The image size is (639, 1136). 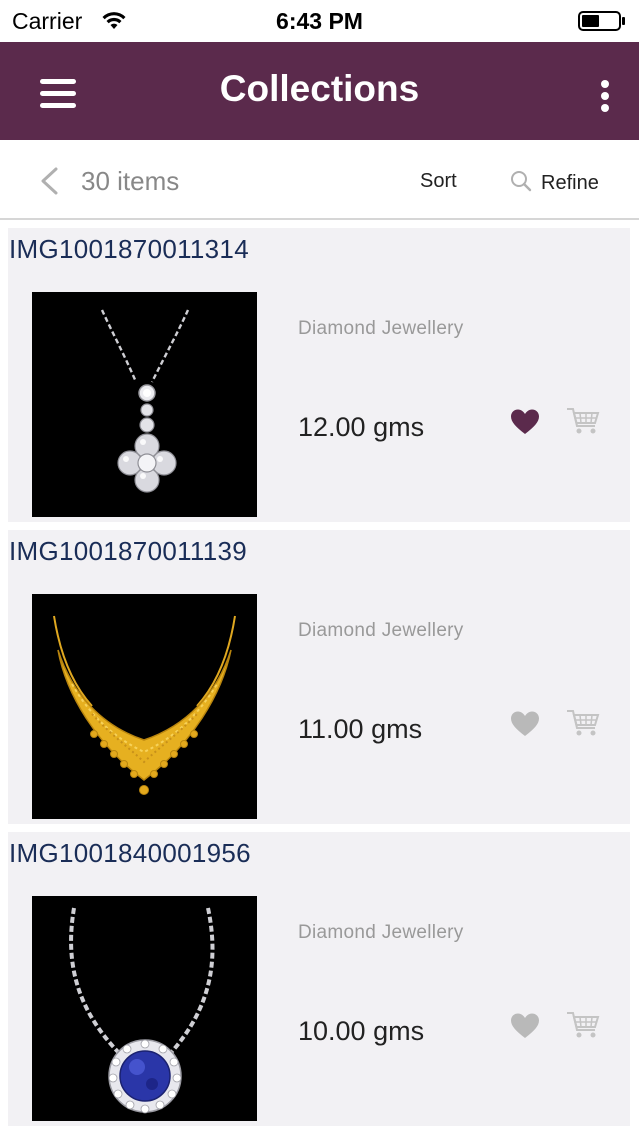 I want to click on list-toolbar: 30 items Sort Refine, so click(x=319, y=180).